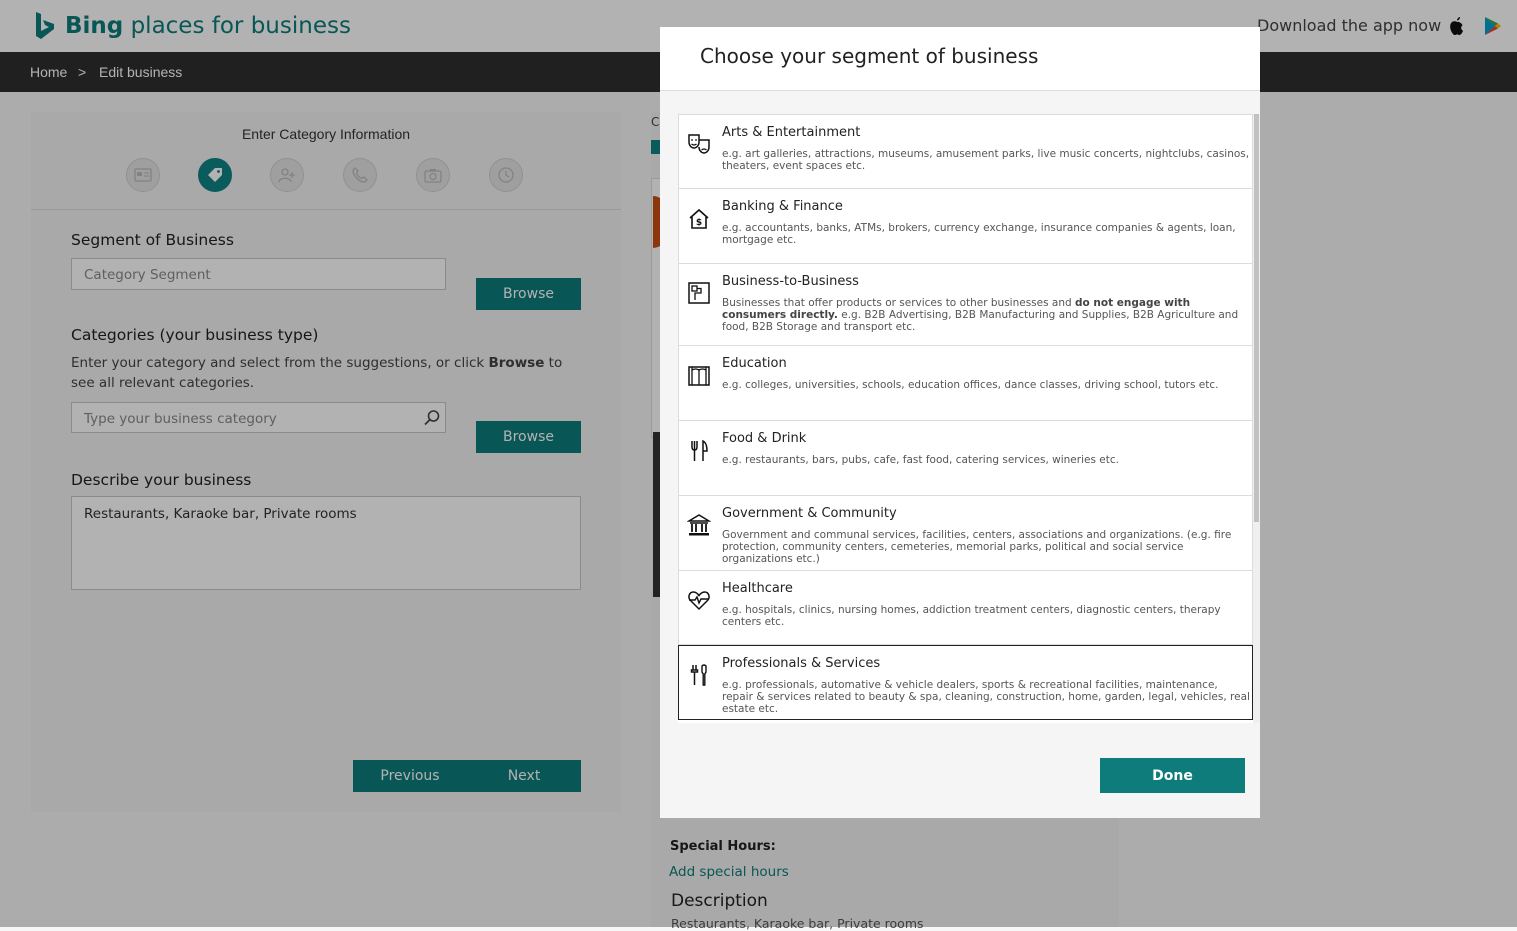  Describe the element at coordinates (699, 376) in the screenshot. I see `book-icon` at that location.